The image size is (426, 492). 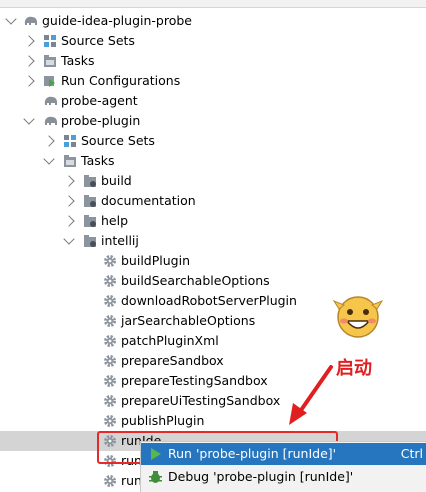 What do you see at coordinates (99, 100) in the screenshot?
I see `tree-item-label: probe-agent` at bounding box center [99, 100].